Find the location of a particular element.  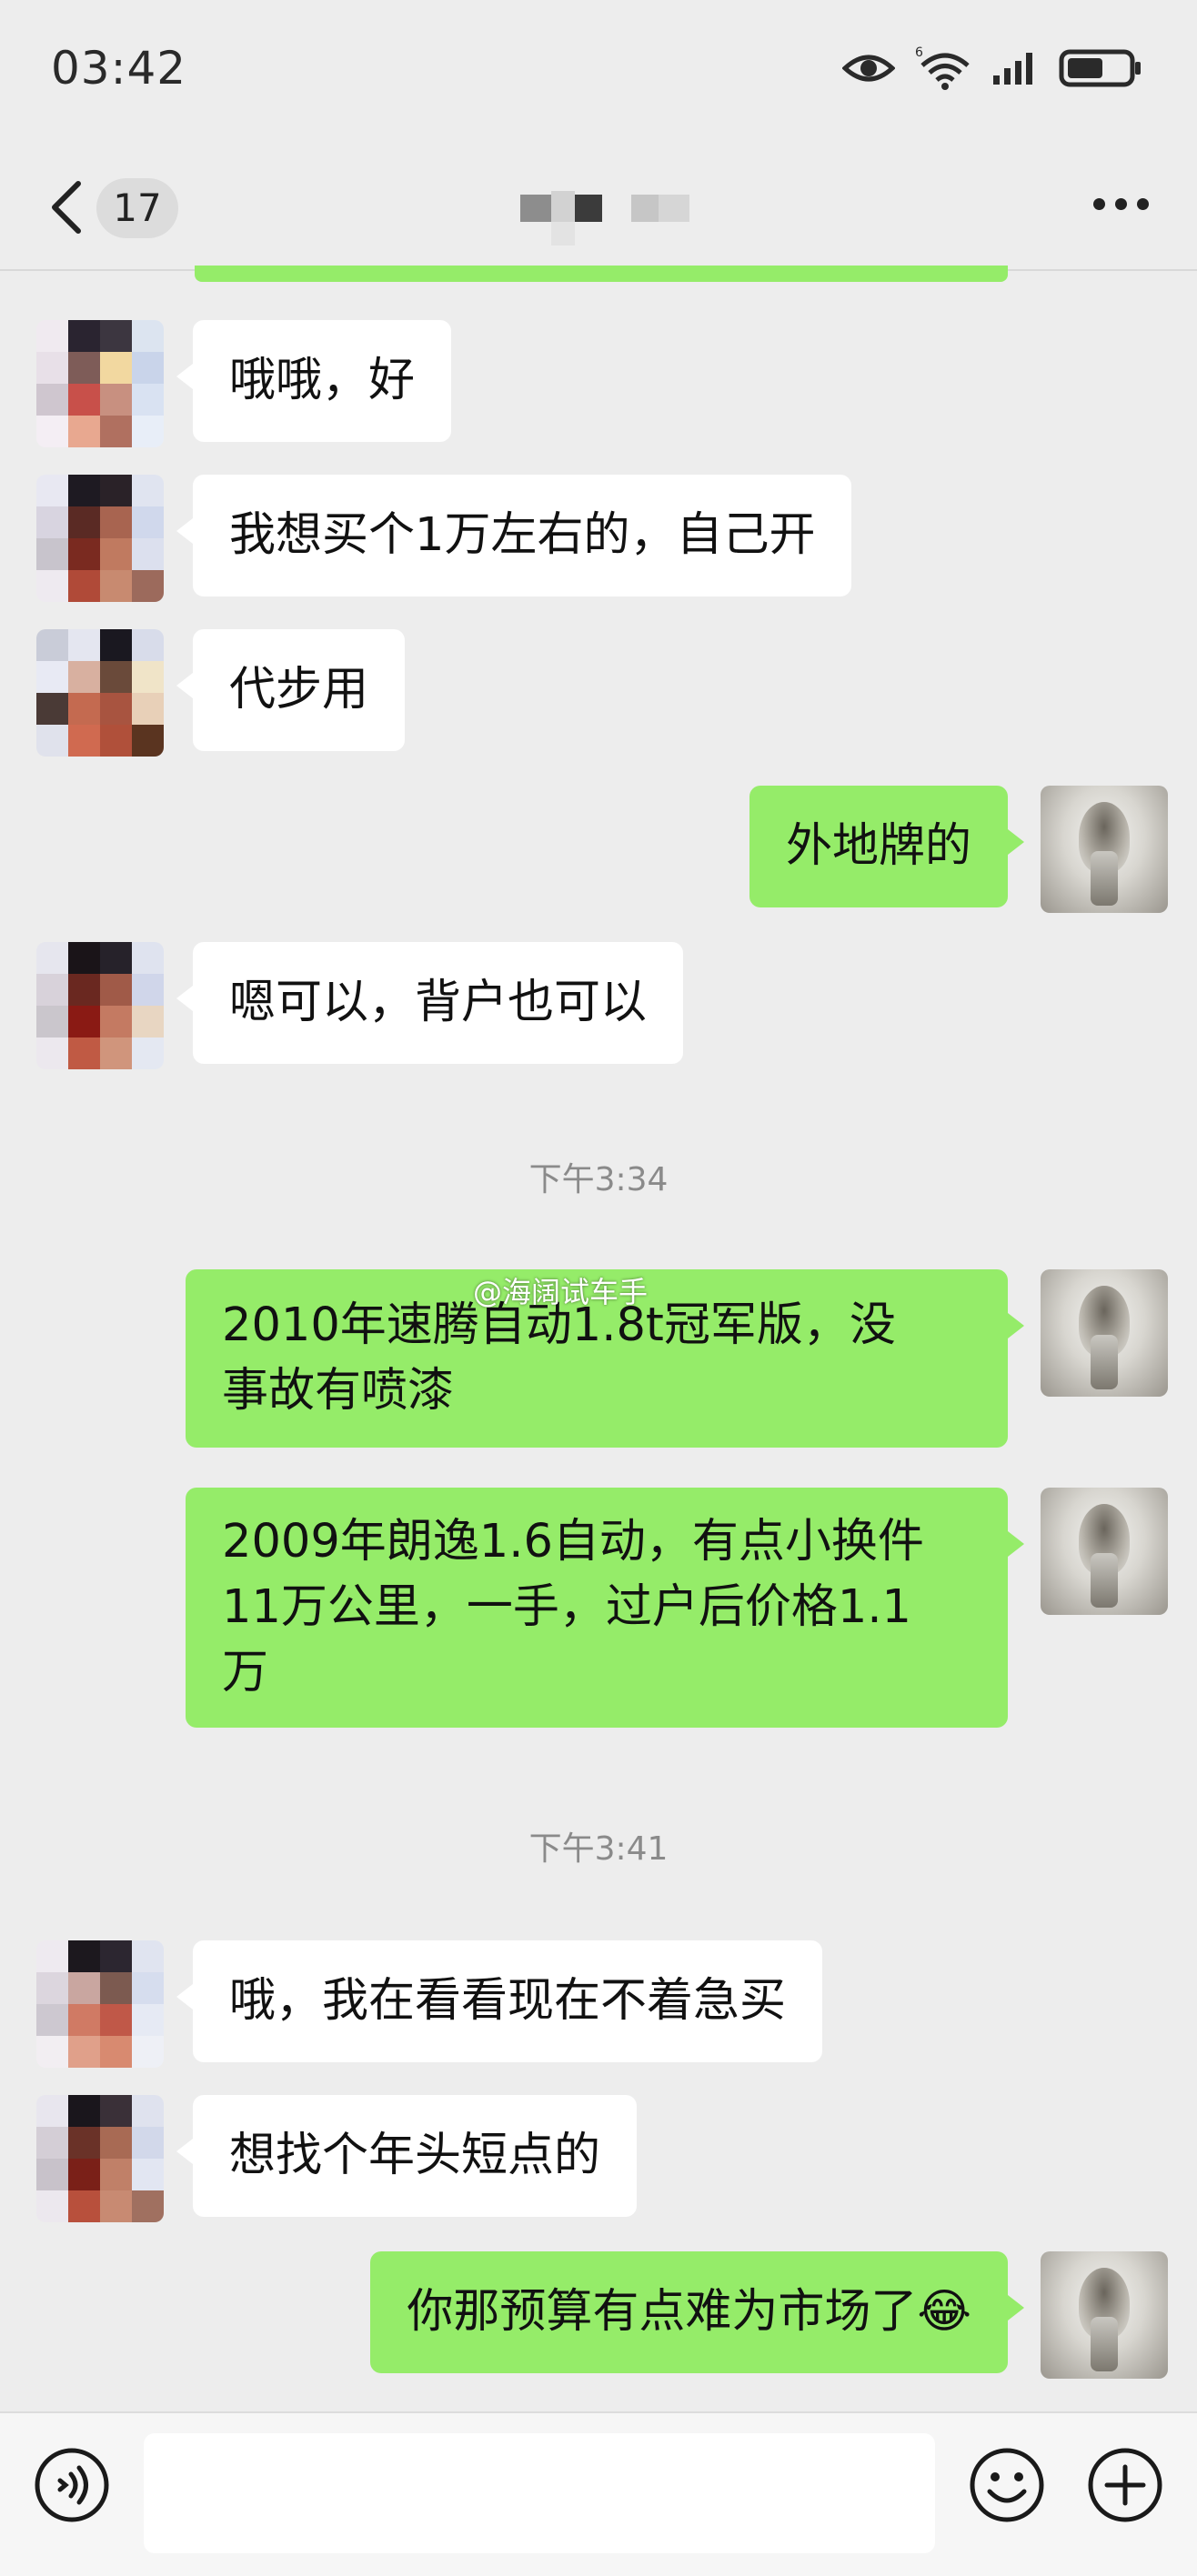

battery-icon is located at coordinates (1100, 68).